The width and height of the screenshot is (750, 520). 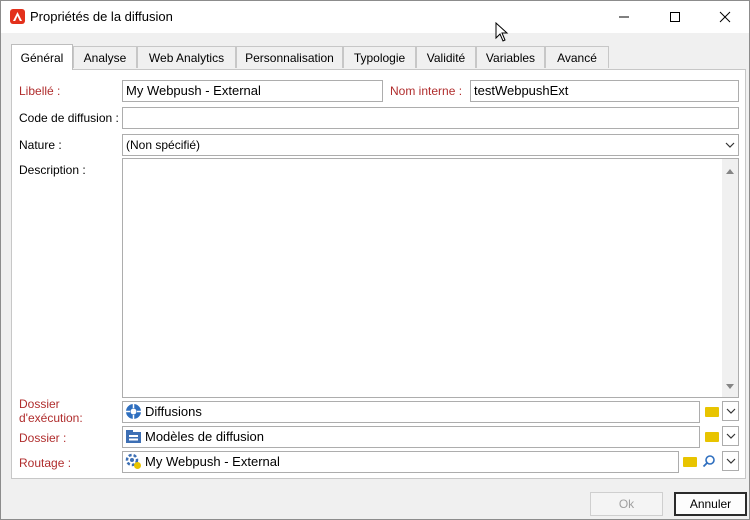 I want to click on nature-select: (Non spécifié), so click(x=430, y=145).